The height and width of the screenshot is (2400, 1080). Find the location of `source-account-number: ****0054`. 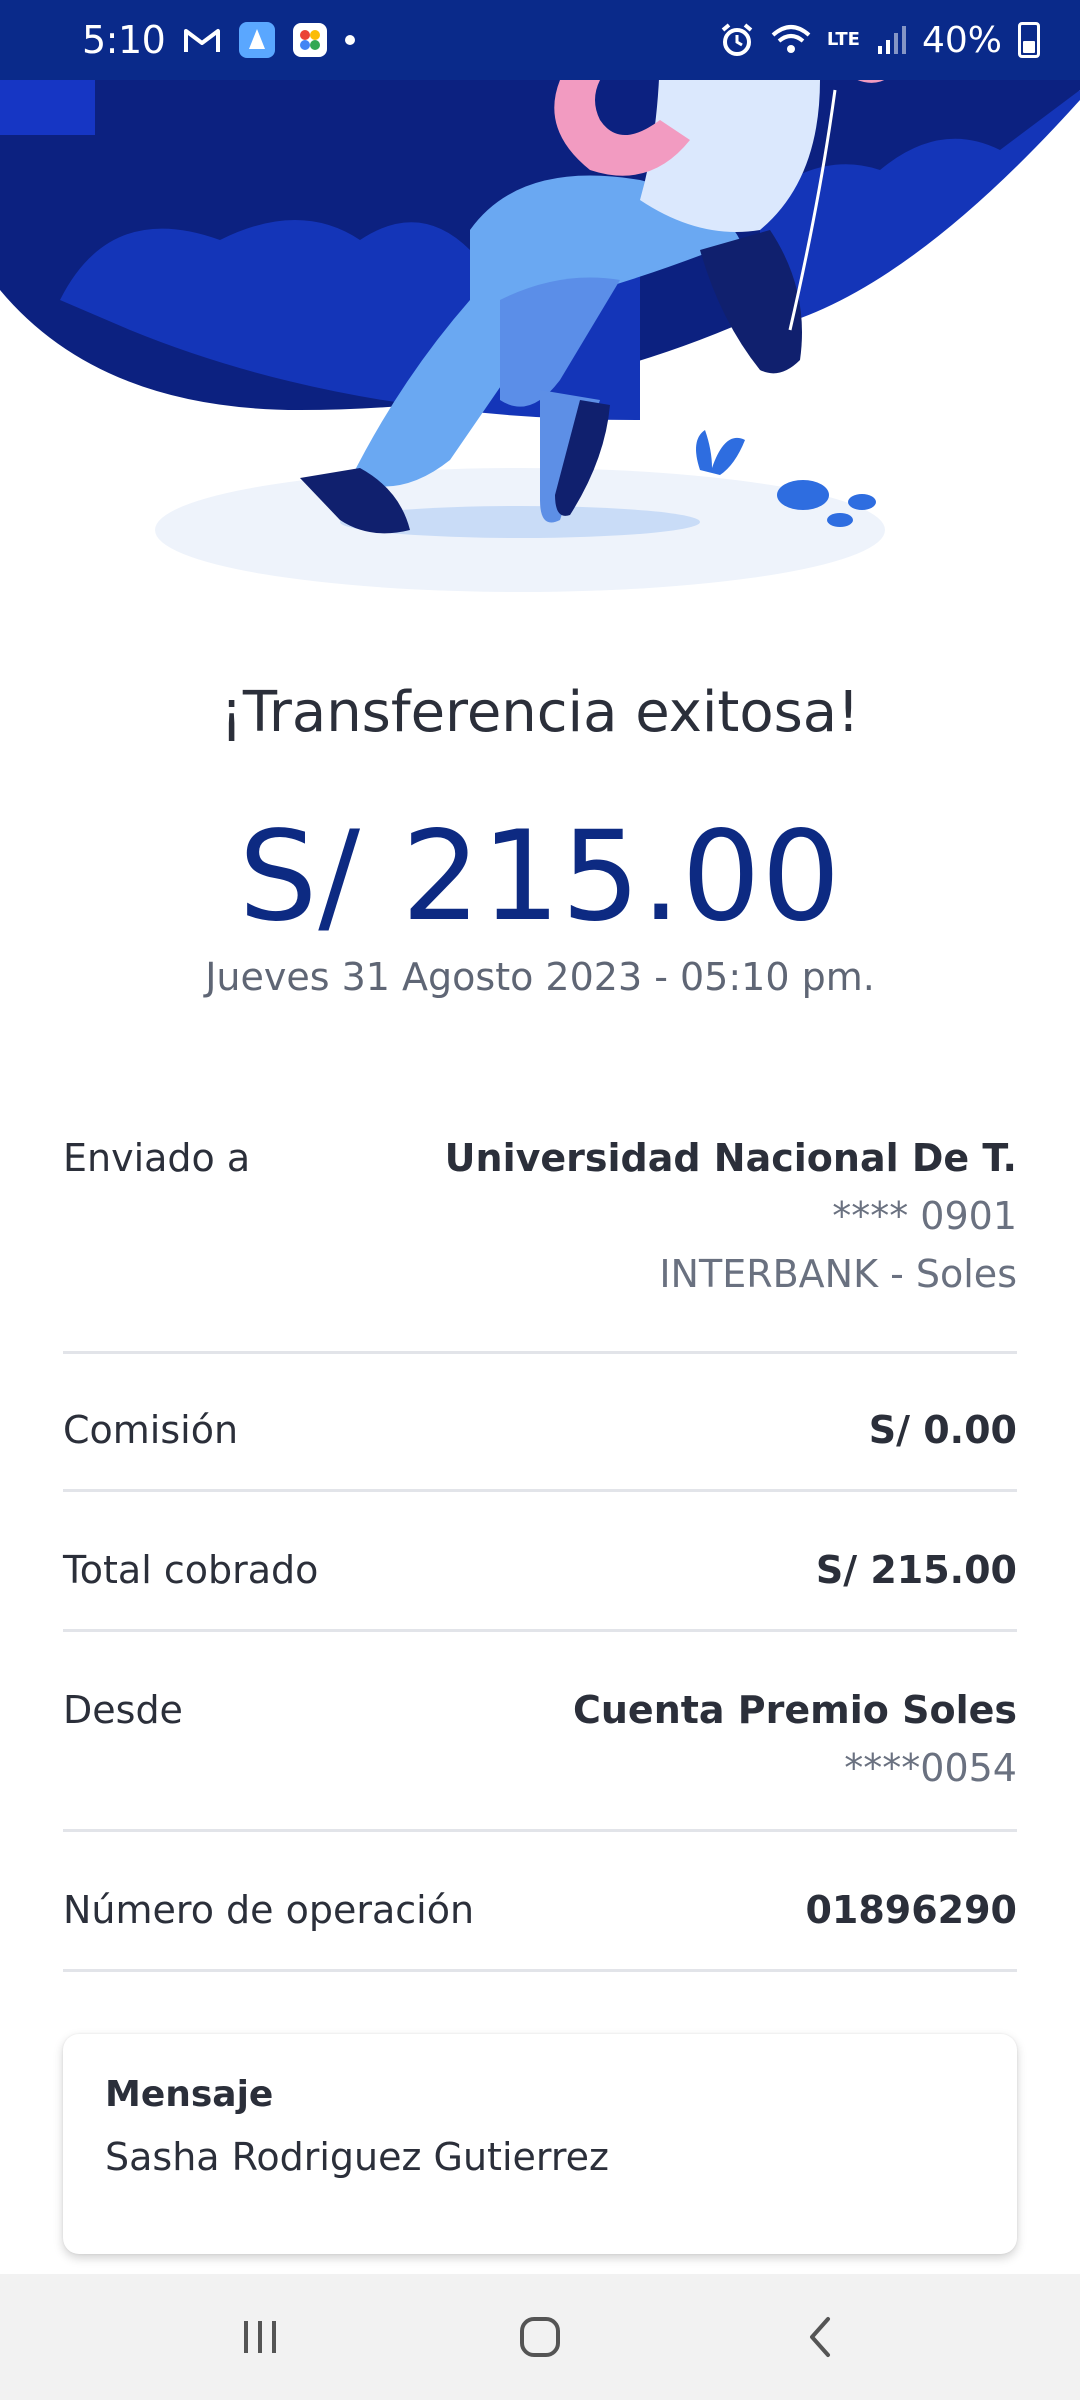

source-account-number: ****0054 is located at coordinates (930, 1768).